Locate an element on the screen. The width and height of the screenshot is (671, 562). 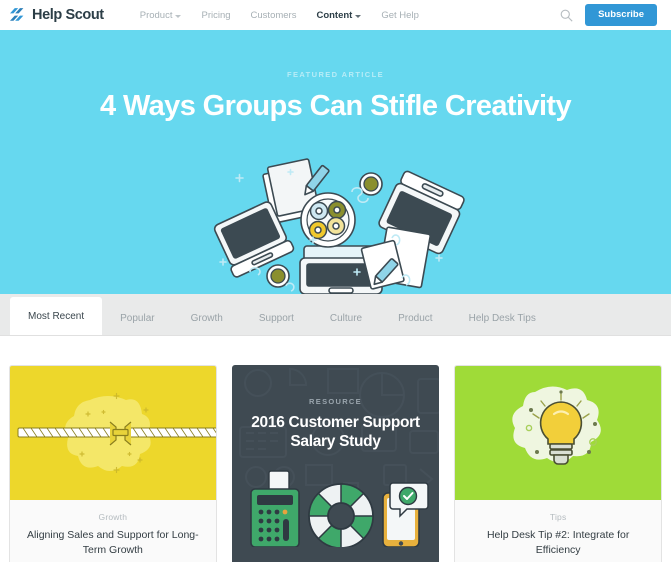
nav-link-label: Content is located at coordinates (334, 15).